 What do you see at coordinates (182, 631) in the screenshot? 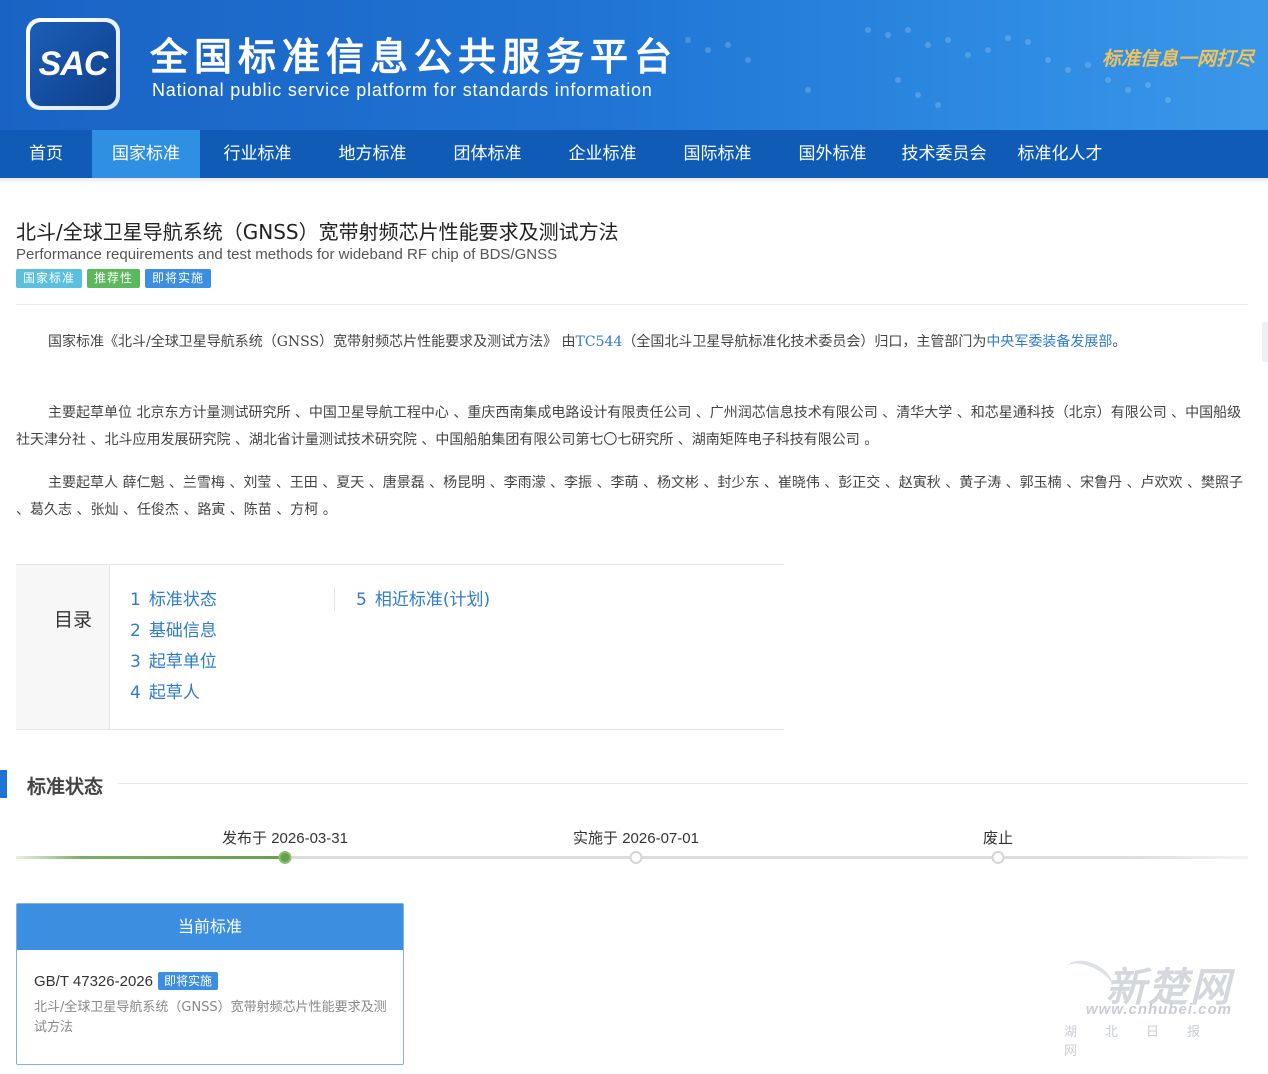
I see `toc-item-label: 基础信息` at bounding box center [182, 631].